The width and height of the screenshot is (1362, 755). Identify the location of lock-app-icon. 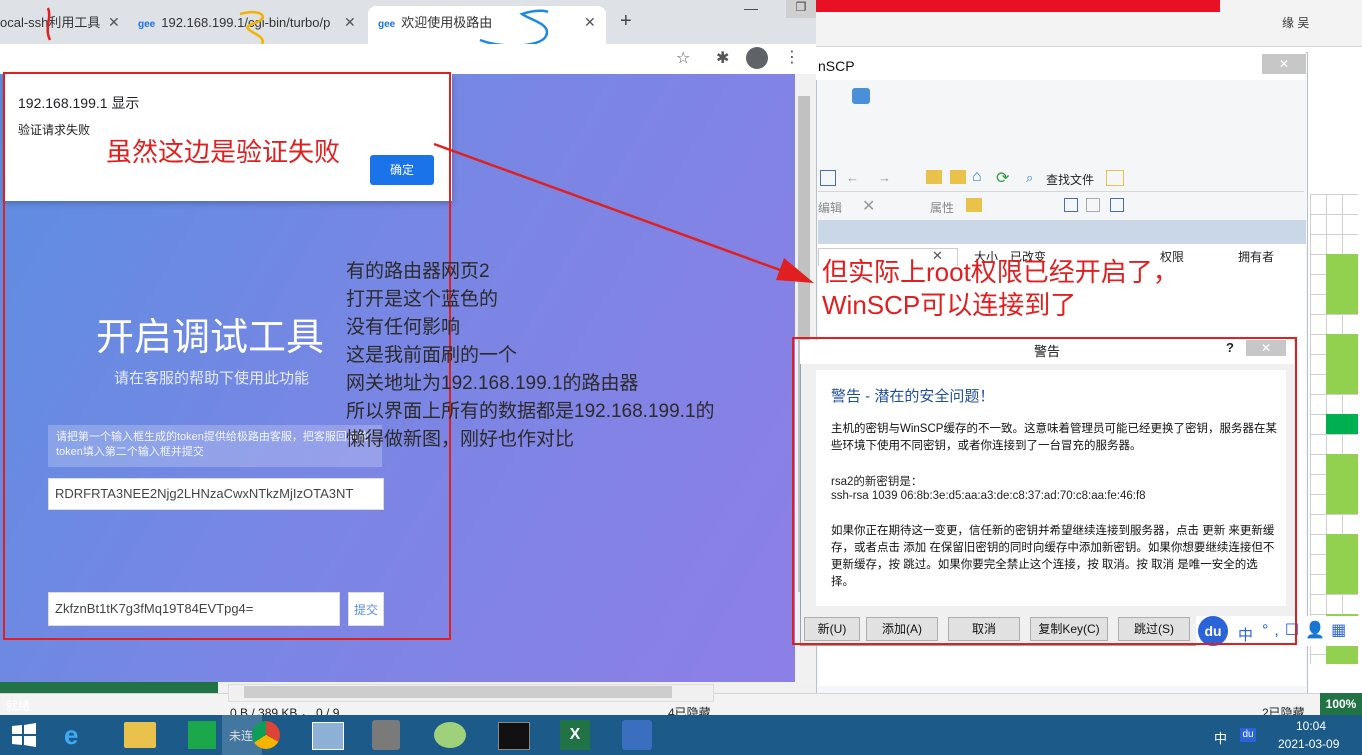
(386, 735).